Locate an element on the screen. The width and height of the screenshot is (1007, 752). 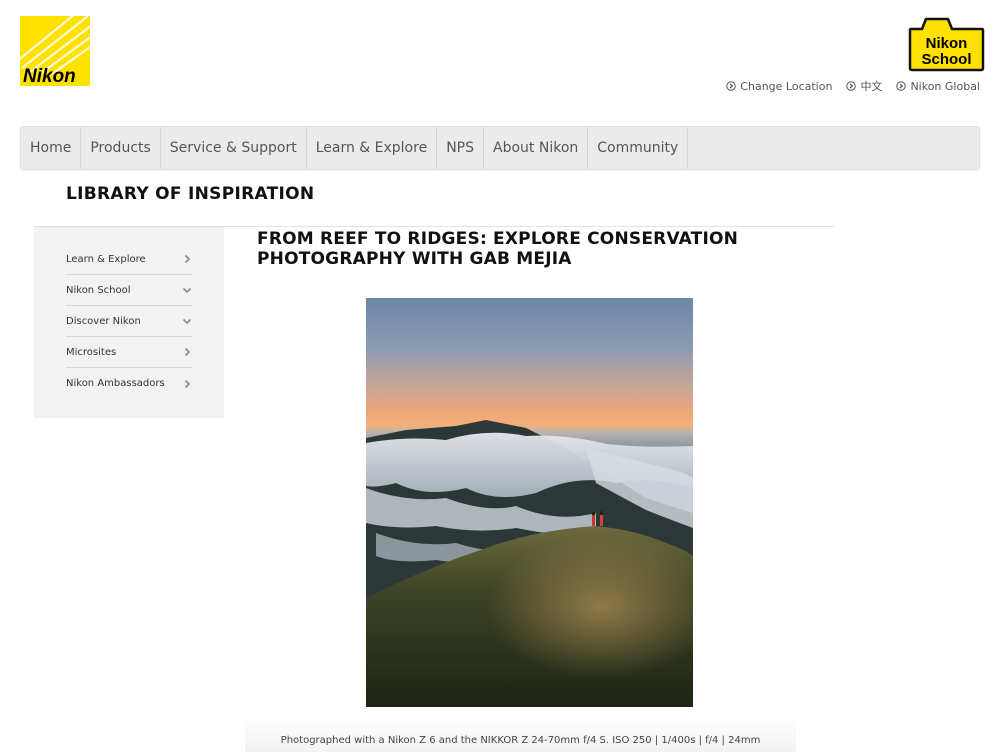
school-logo-line-2: School is located at coordinates (946, 59).